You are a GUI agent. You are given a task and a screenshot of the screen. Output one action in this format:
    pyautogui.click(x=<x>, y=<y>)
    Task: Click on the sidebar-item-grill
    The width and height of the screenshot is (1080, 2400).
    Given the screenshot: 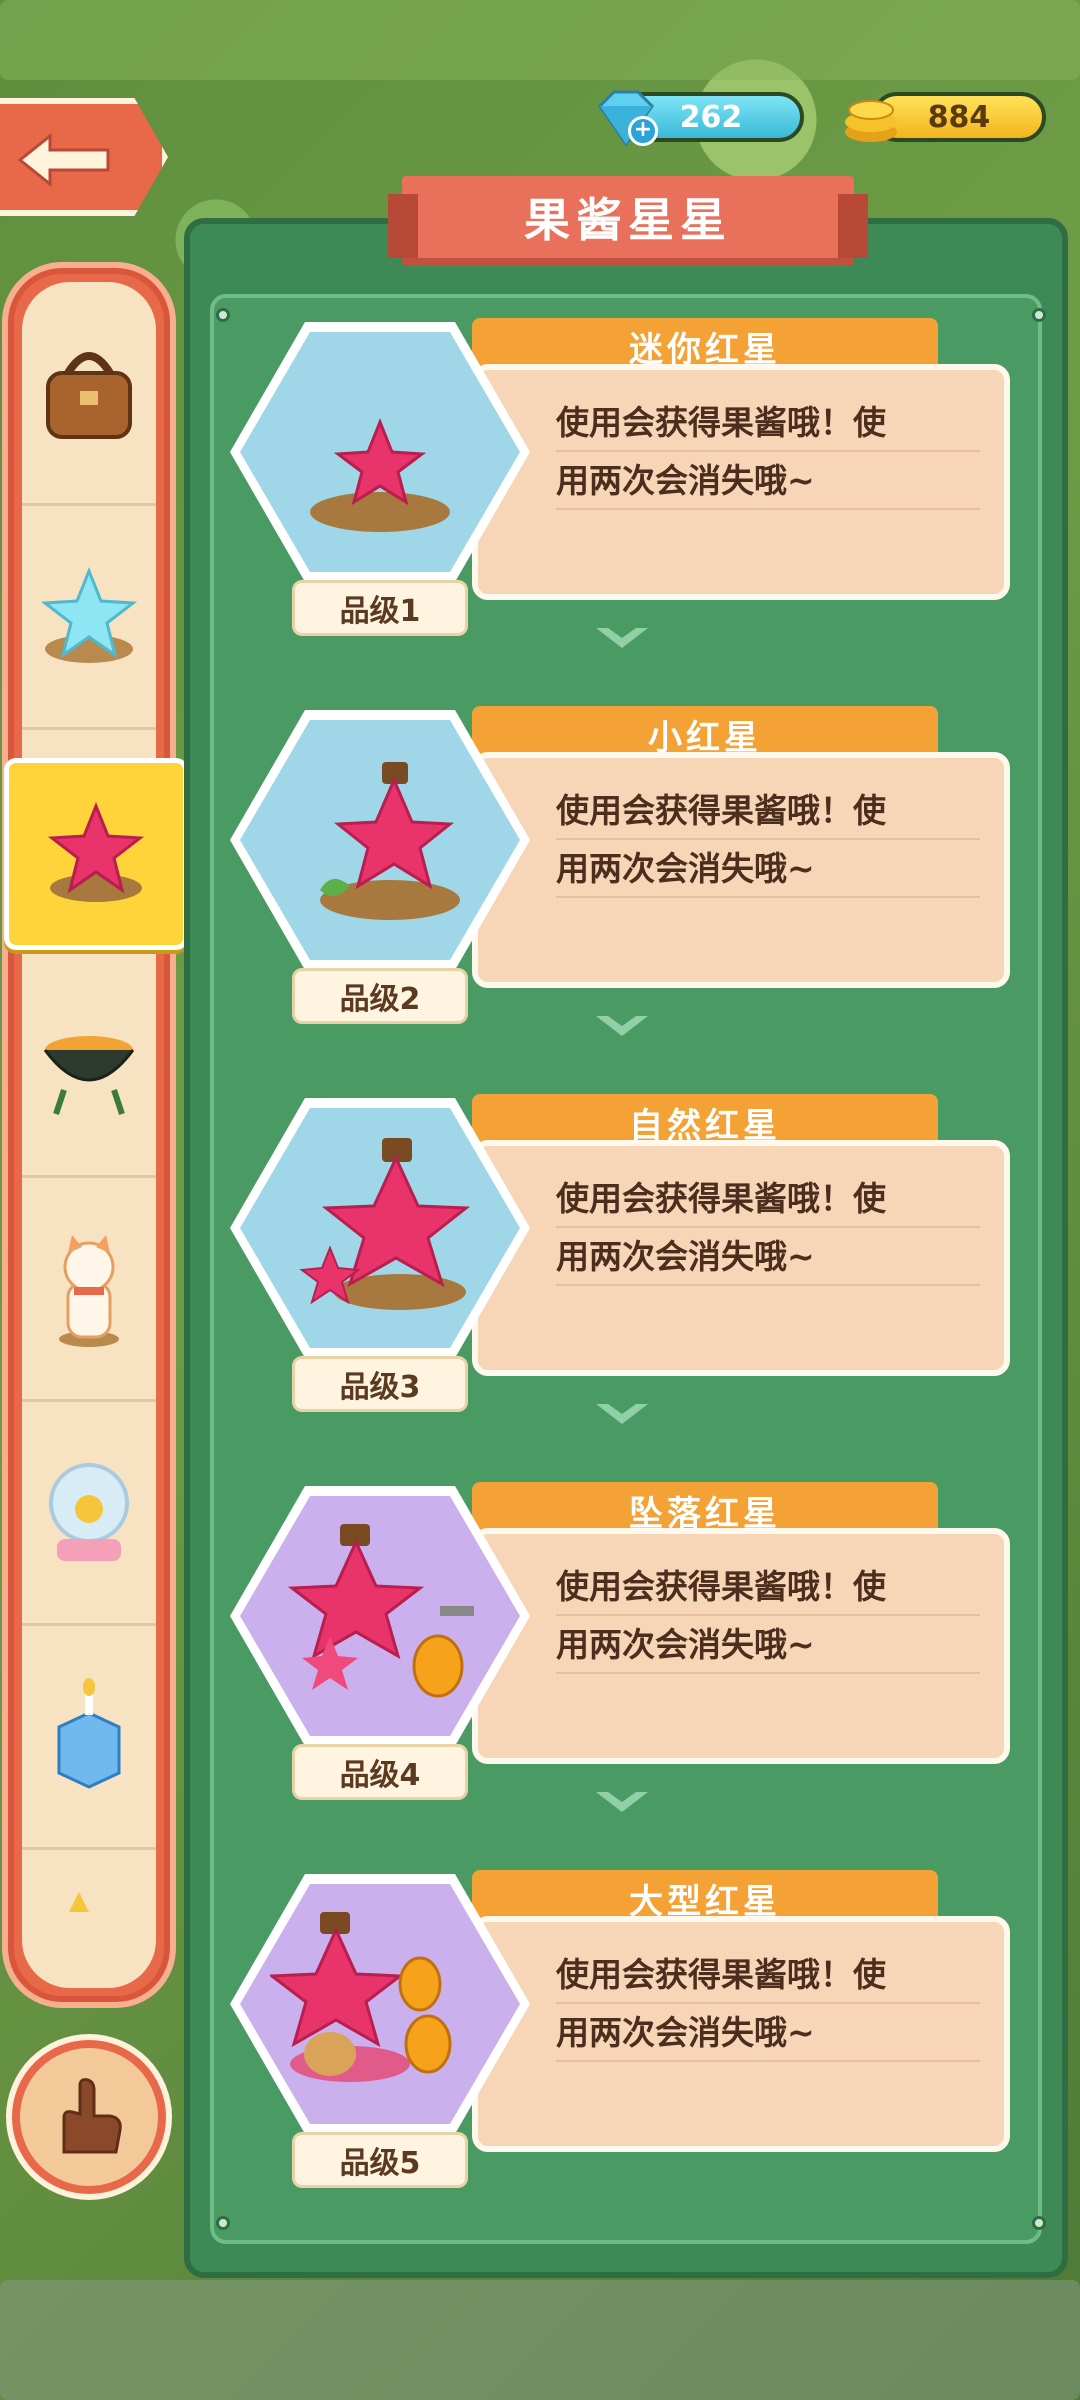 What is the action you would take?
    pyautogui.click(x=89, y=1066)
    